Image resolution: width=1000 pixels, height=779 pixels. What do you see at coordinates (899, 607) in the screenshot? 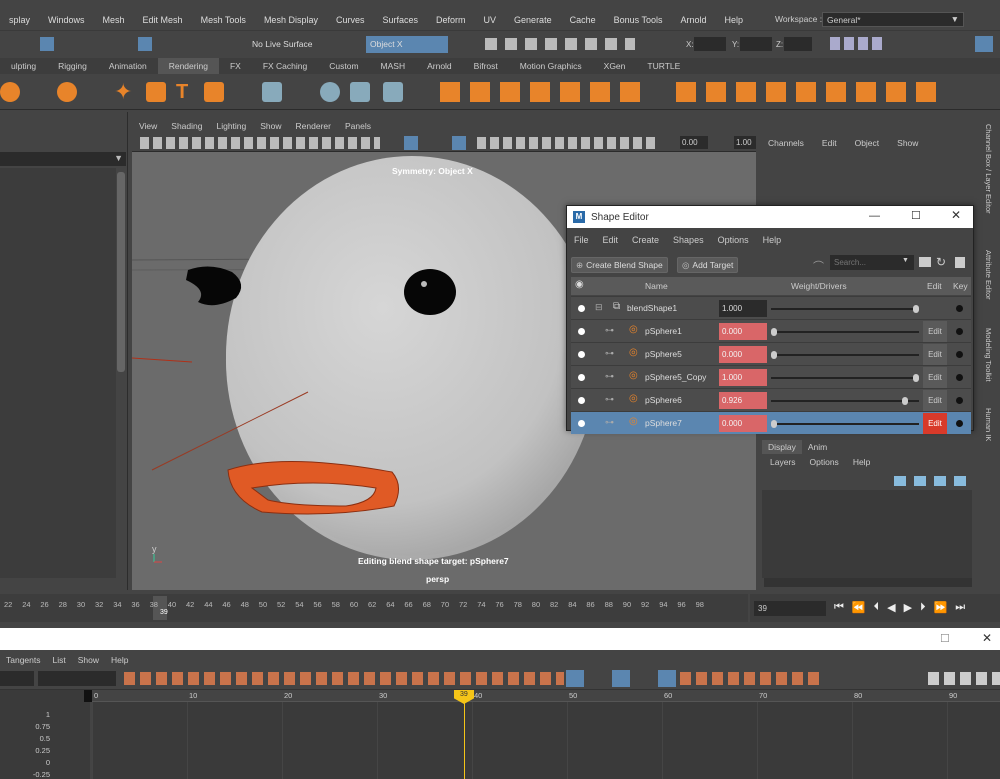
I see `playback-buttons: ⏮ ⏪ ⏴ ◀ ▶ ⏵ ⏩ ⏭` at bounding box center [899, 607].